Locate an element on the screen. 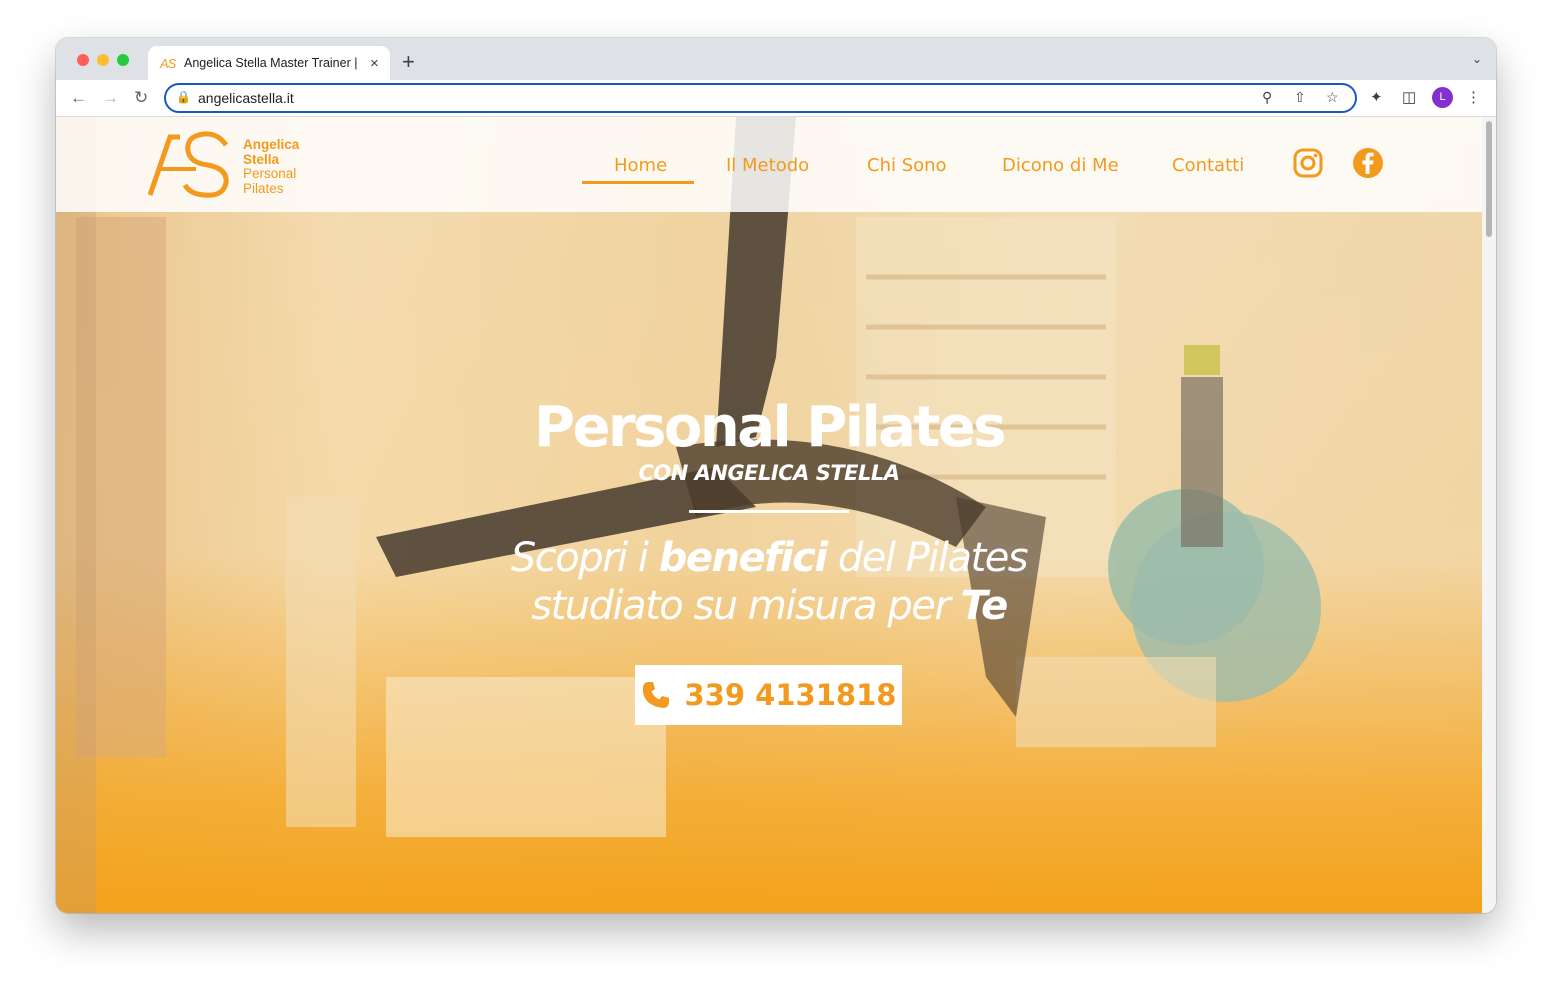 This screenshot has height=987, width=1552. nav-item-il-metodo: Il Metodo is located at coordinates (767, 165).